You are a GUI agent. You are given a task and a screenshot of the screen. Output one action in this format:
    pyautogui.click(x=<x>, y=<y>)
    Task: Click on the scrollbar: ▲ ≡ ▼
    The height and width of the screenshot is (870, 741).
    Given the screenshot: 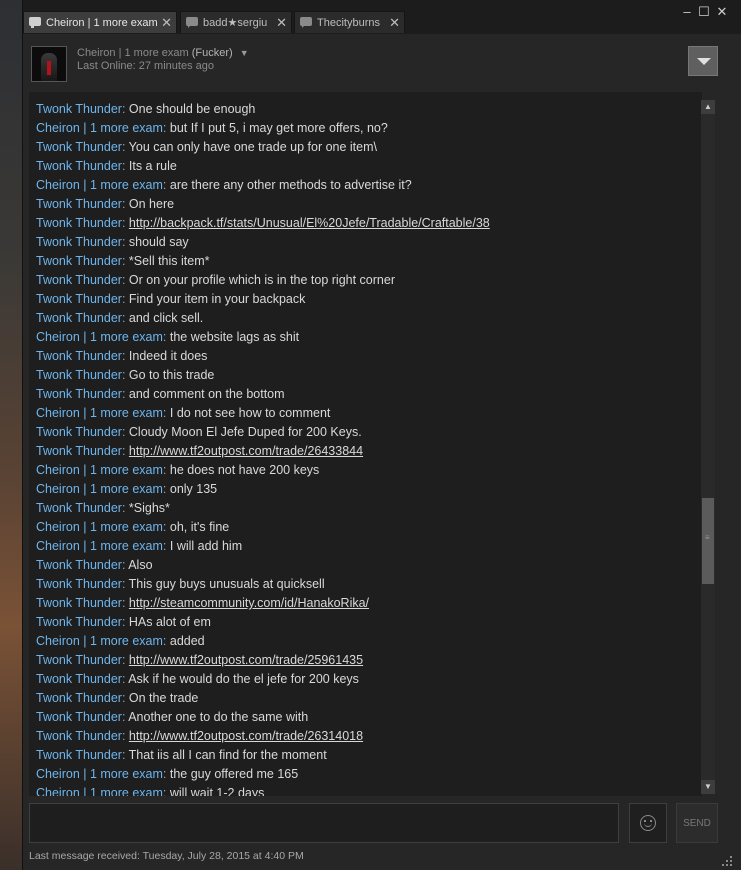 What is the action you would take?
    pyautogui.click(x=708, y=447)
    